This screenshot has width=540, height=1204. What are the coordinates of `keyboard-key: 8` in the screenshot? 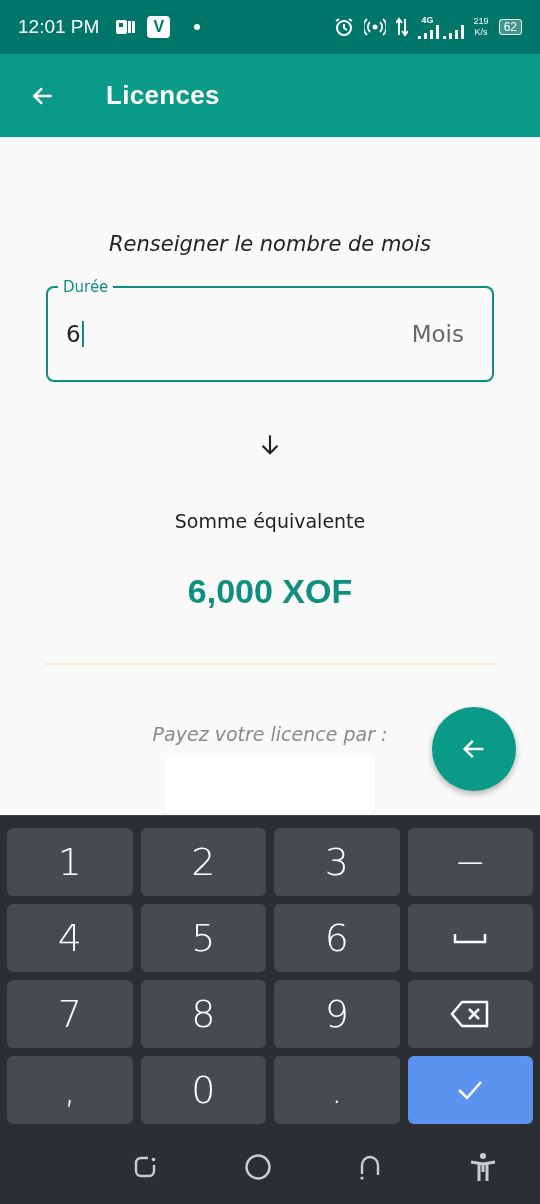 It's located at (203, 1014).